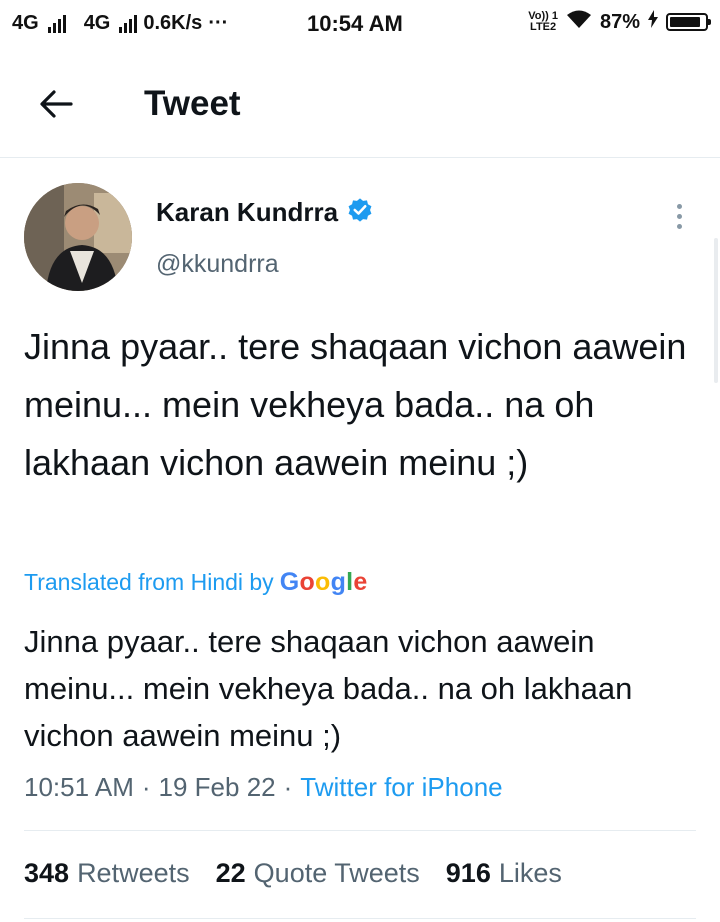  What do you see at coordinates (360, 105) in the screenshot?
I see `top-app-bar: Tweet` at bounding box center [360, 105].